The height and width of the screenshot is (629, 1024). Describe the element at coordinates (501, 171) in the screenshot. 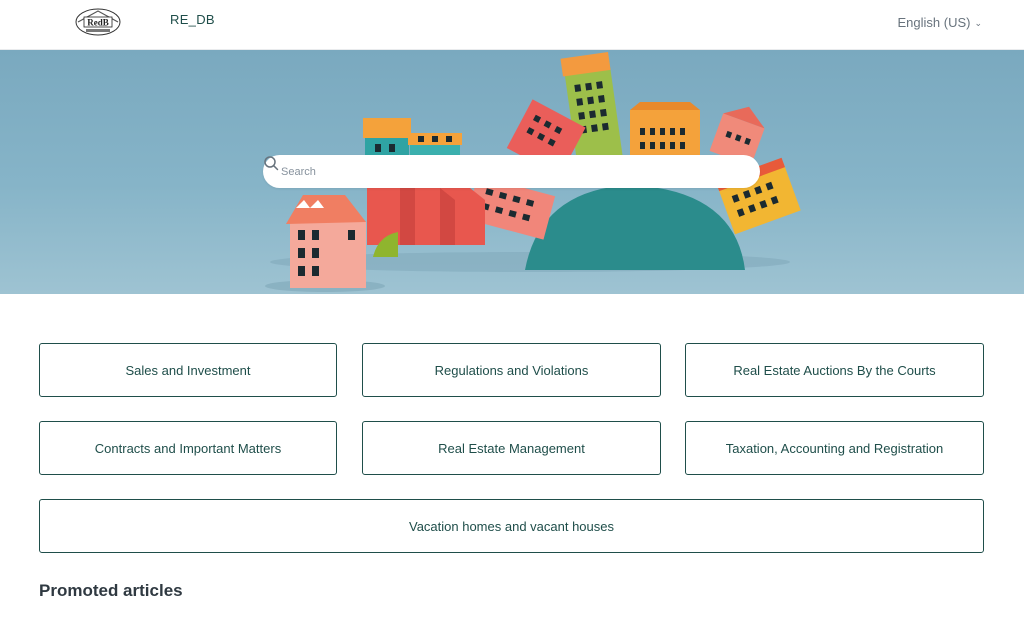

I see `search-input` at that location.